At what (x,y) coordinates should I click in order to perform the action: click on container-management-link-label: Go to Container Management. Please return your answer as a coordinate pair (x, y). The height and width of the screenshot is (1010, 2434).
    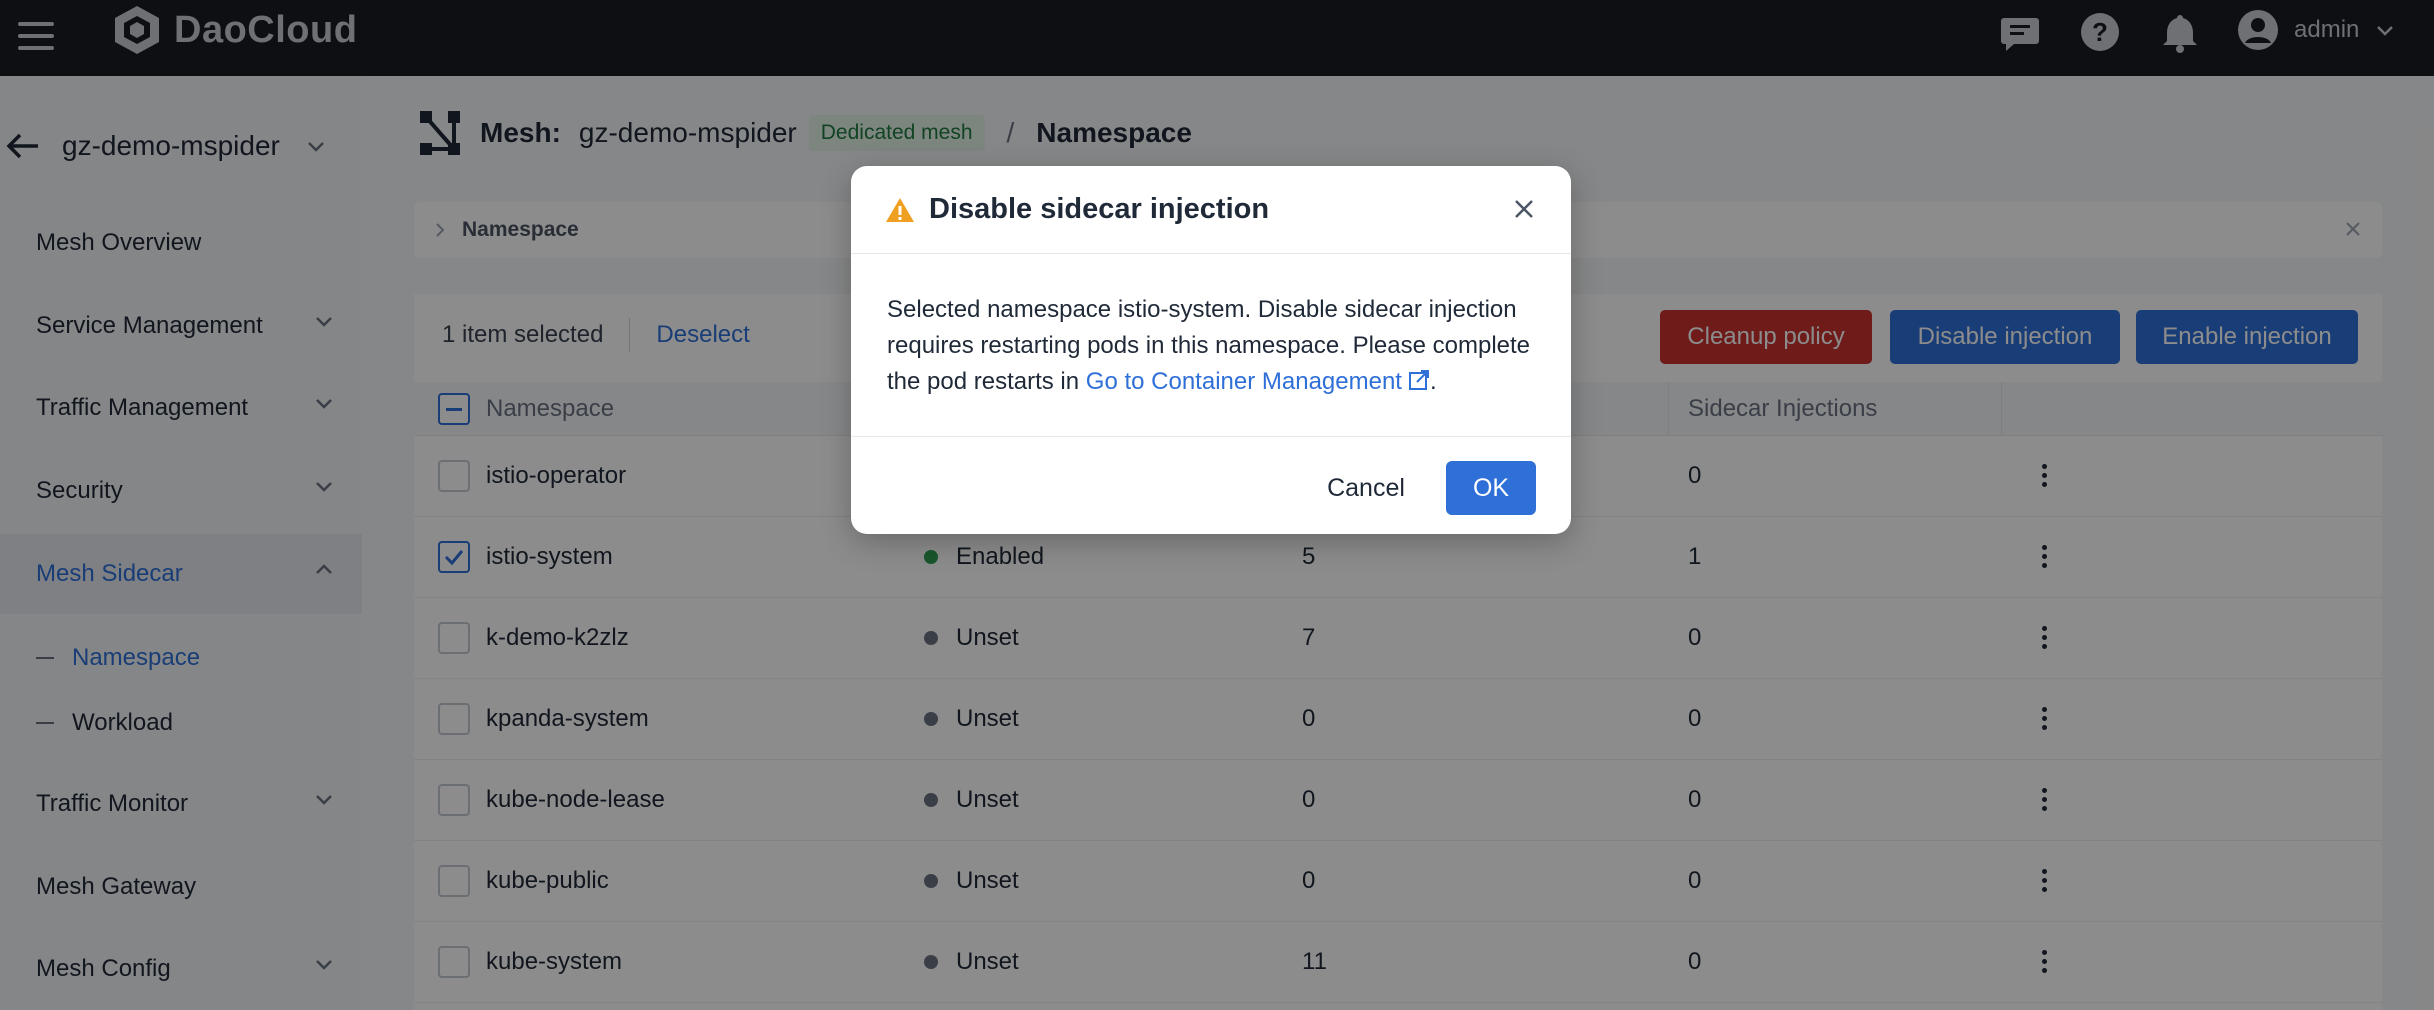
    Looking at the image, I should click on (1243, 381).